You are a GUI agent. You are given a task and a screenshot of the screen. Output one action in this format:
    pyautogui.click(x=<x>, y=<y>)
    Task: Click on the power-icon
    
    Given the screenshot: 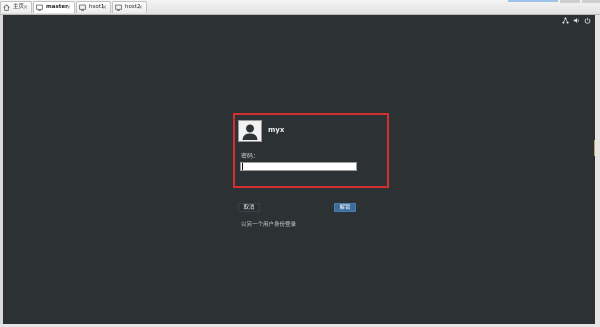 What is the action you would take?
    pyautogui.click(x=587, y=20)
    